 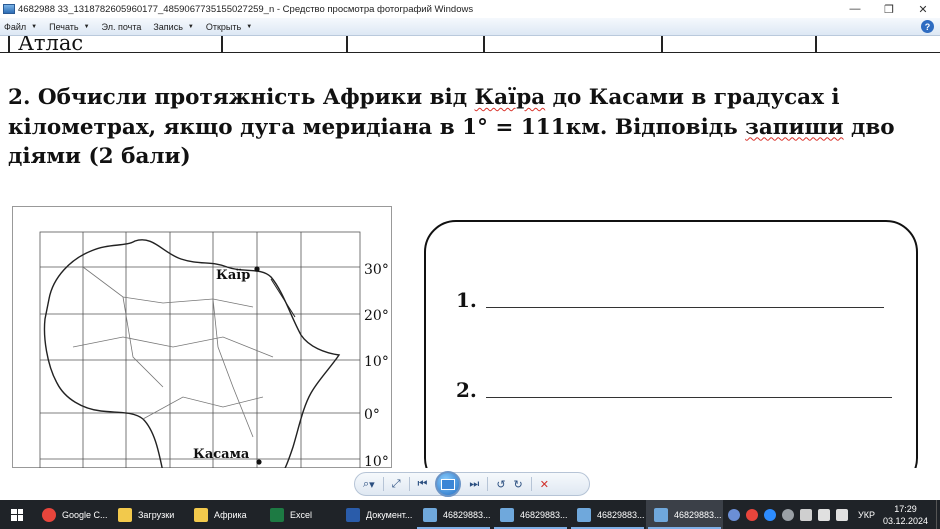 I want to click on lat-label: 0°, so click(x=372, y=415).